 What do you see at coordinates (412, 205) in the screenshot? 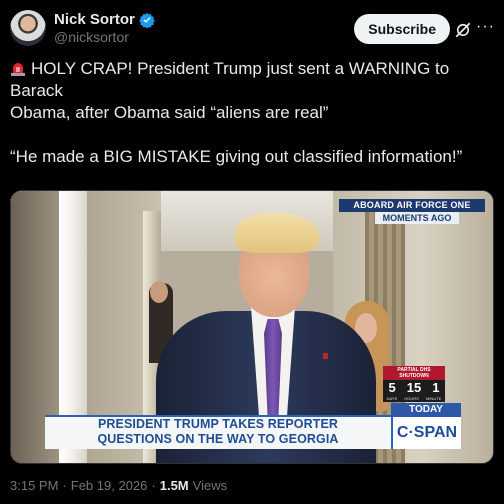
I see `ribbon-top: ABOARD AIR FORCE ONE` at bounding box center [412, 205].